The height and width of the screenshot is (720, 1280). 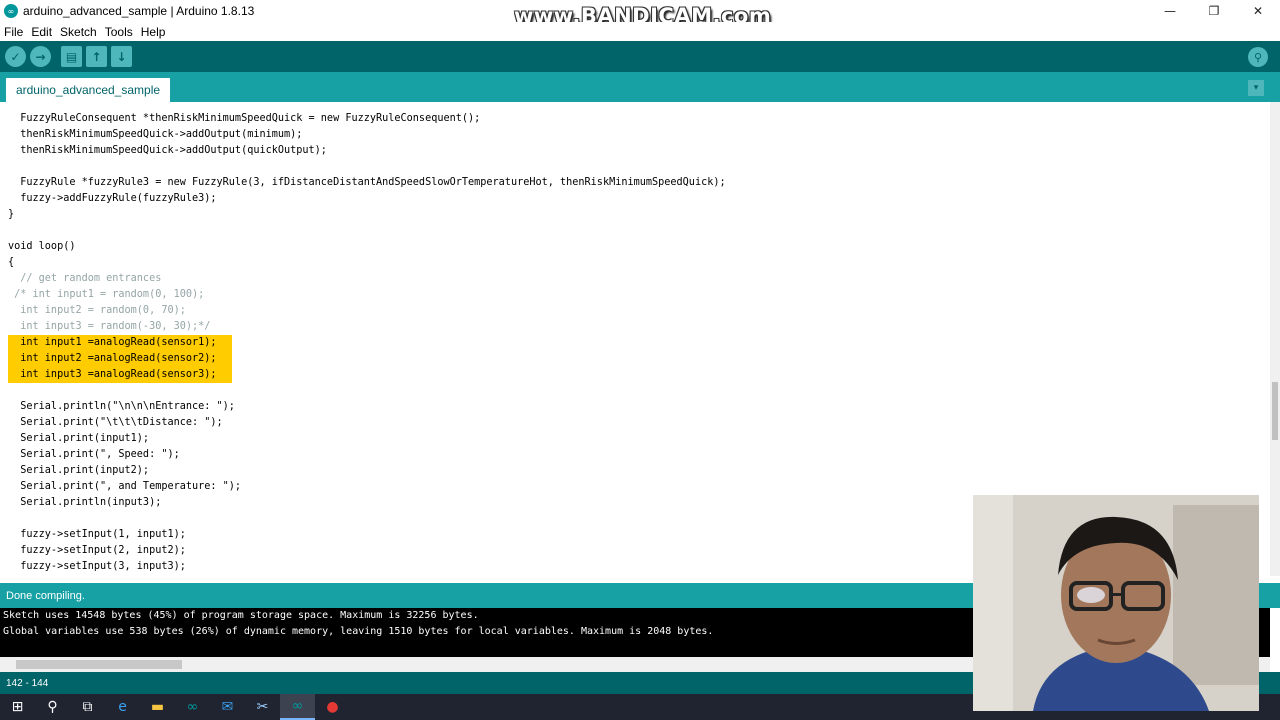 What do you see at coordinates (157, 707) in the screenshot?
I see `file-explorer-icon: ▬` at bounding box center [157, 707].